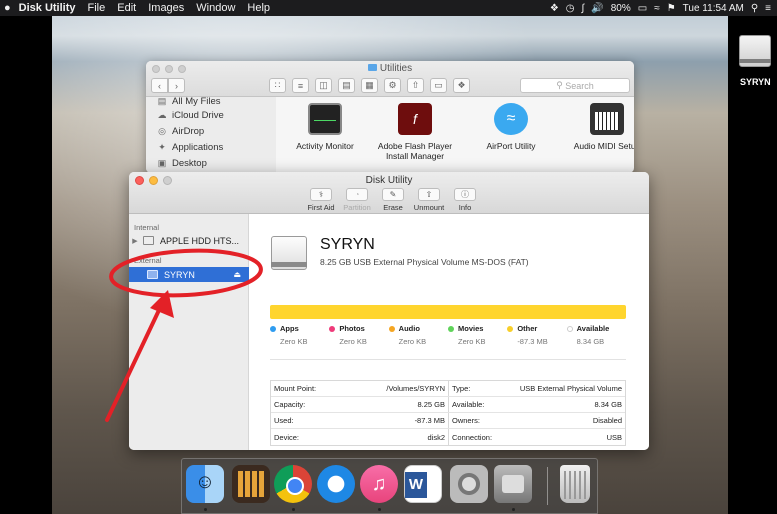 The image size is (777, 514). I want to click on menu-edit: Edit, so click(126, 8).